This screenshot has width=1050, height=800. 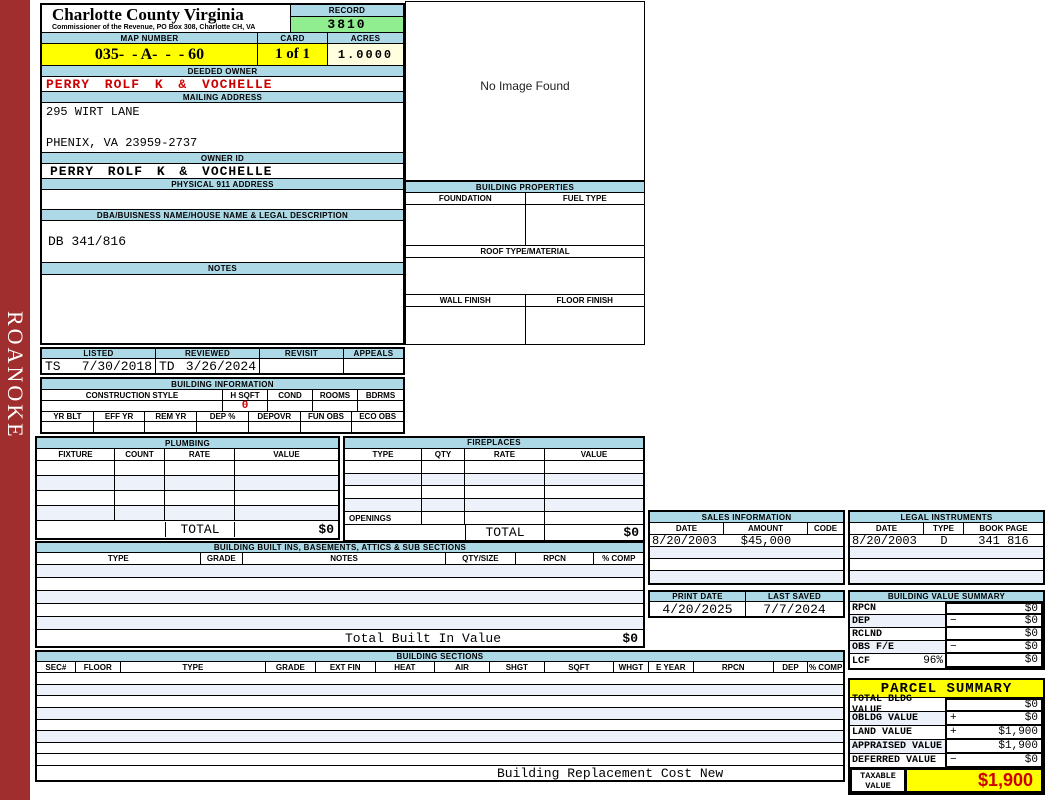 What do you see at coordinates (223, 427) in the screenshot?
I see `dep-pct-value` at bounding box center [223, 427].